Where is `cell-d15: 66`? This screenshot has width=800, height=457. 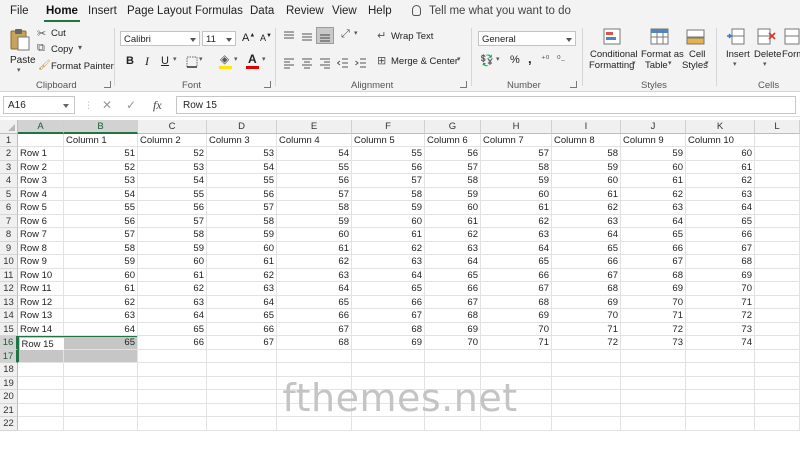 cell-d15: 66 is located at coordinates (242, 329).